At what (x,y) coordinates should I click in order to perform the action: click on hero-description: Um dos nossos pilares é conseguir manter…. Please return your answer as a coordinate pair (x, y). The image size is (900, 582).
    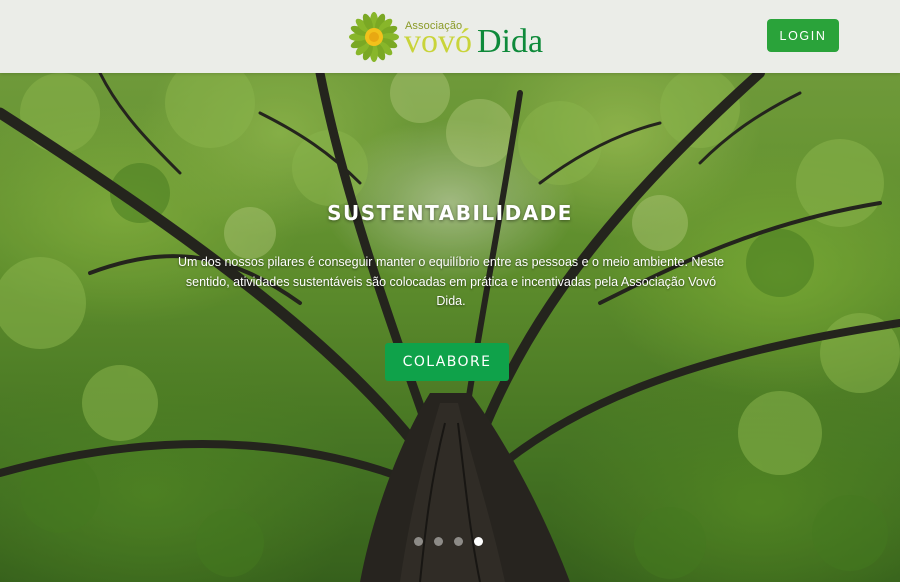
    Looking at the image, I should click on (451, 281).